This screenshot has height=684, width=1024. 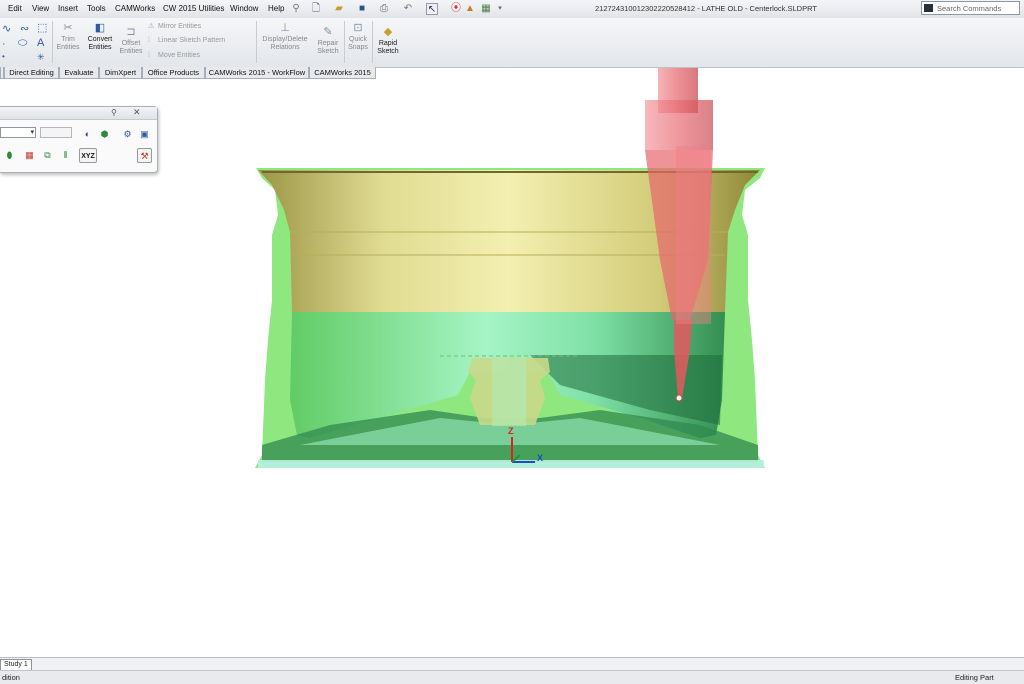 I want to click on hub-bore, so click(x=509, y=391).